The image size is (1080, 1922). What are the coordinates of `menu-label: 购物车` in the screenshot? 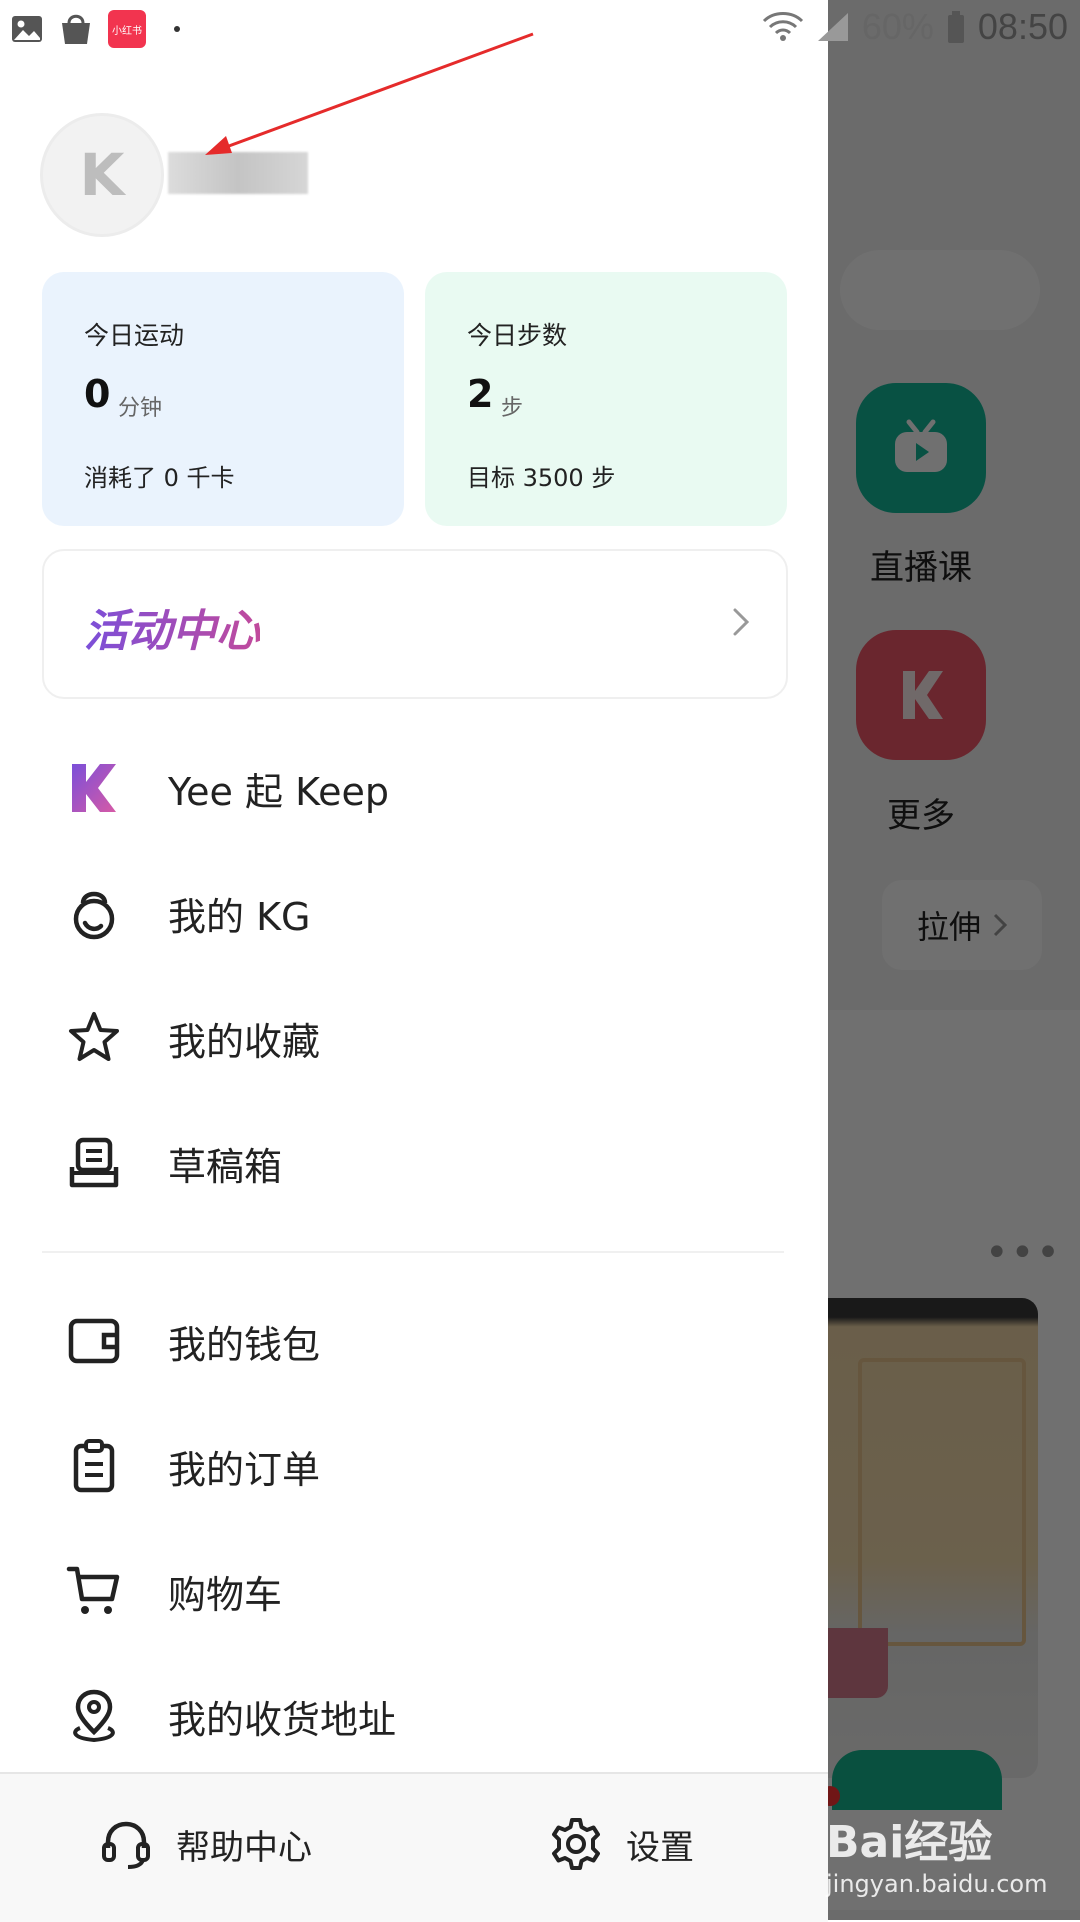 It's located at (225, 1594).